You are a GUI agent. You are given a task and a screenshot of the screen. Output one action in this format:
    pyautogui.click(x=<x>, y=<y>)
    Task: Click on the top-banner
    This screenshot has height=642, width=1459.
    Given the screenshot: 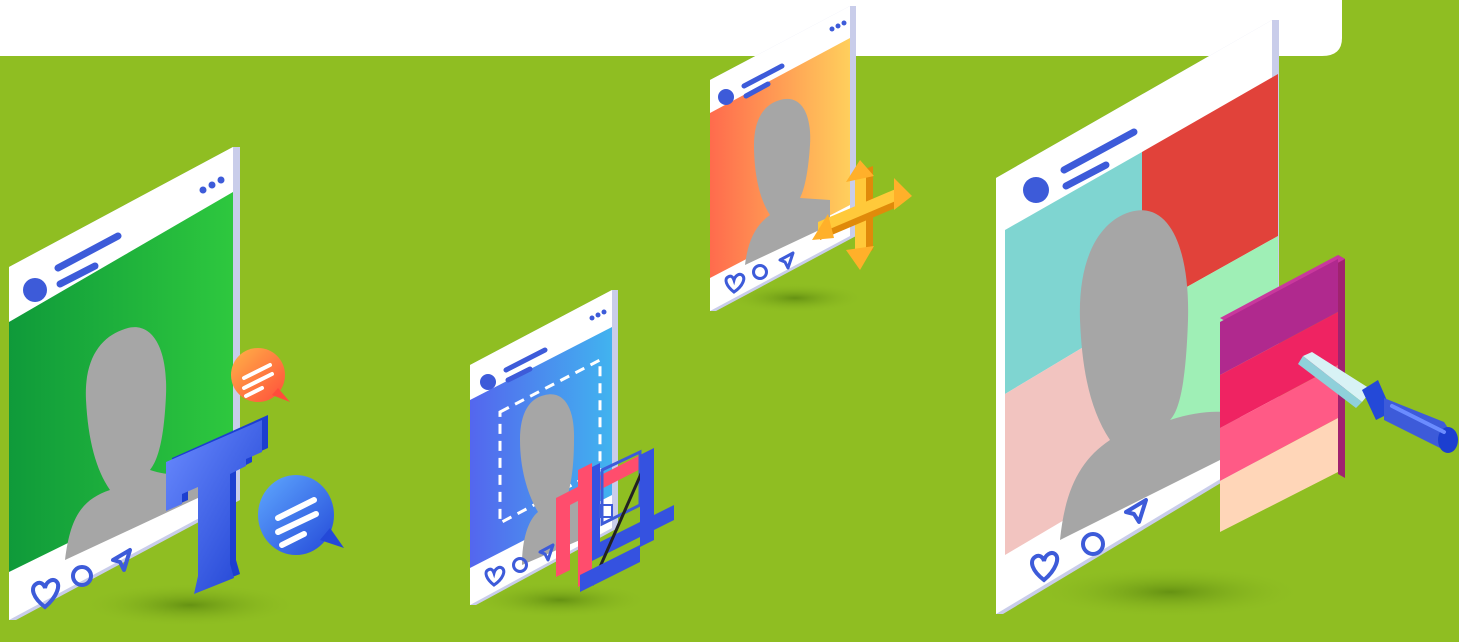 What is the action you would take?
    pyautogui.click(x=671, y=28)
    